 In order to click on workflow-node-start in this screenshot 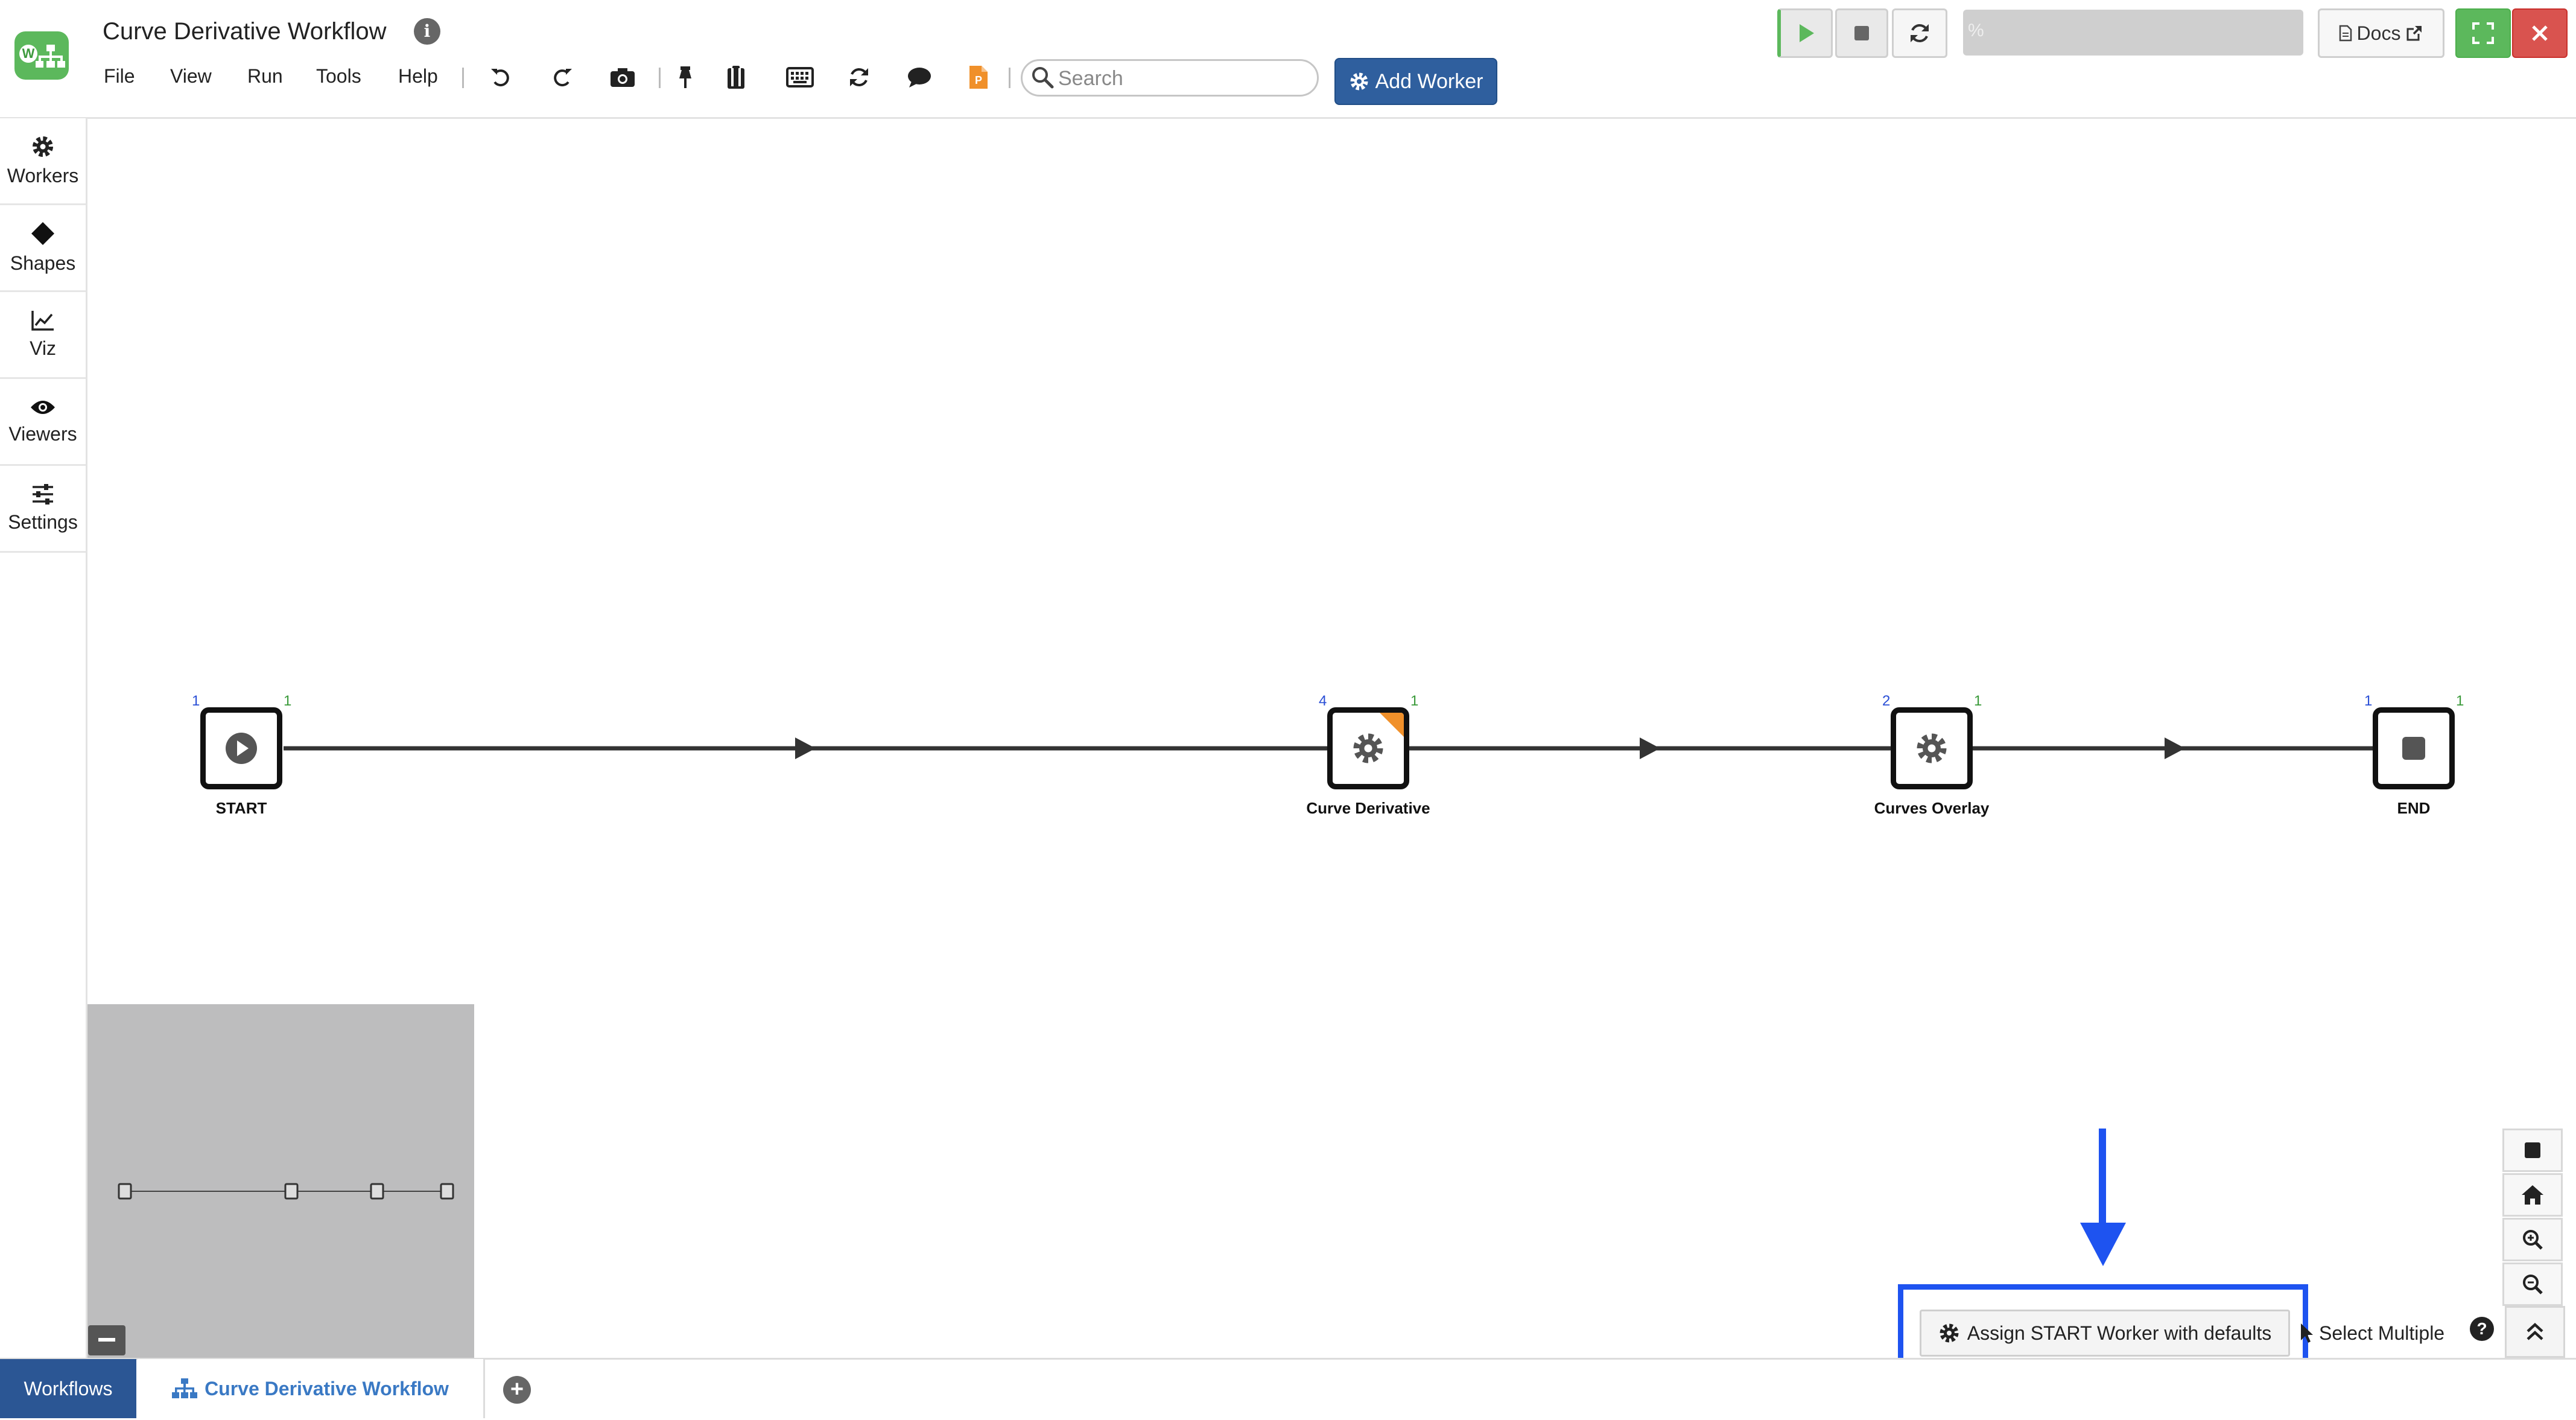, I will do `click(241, 748)`.